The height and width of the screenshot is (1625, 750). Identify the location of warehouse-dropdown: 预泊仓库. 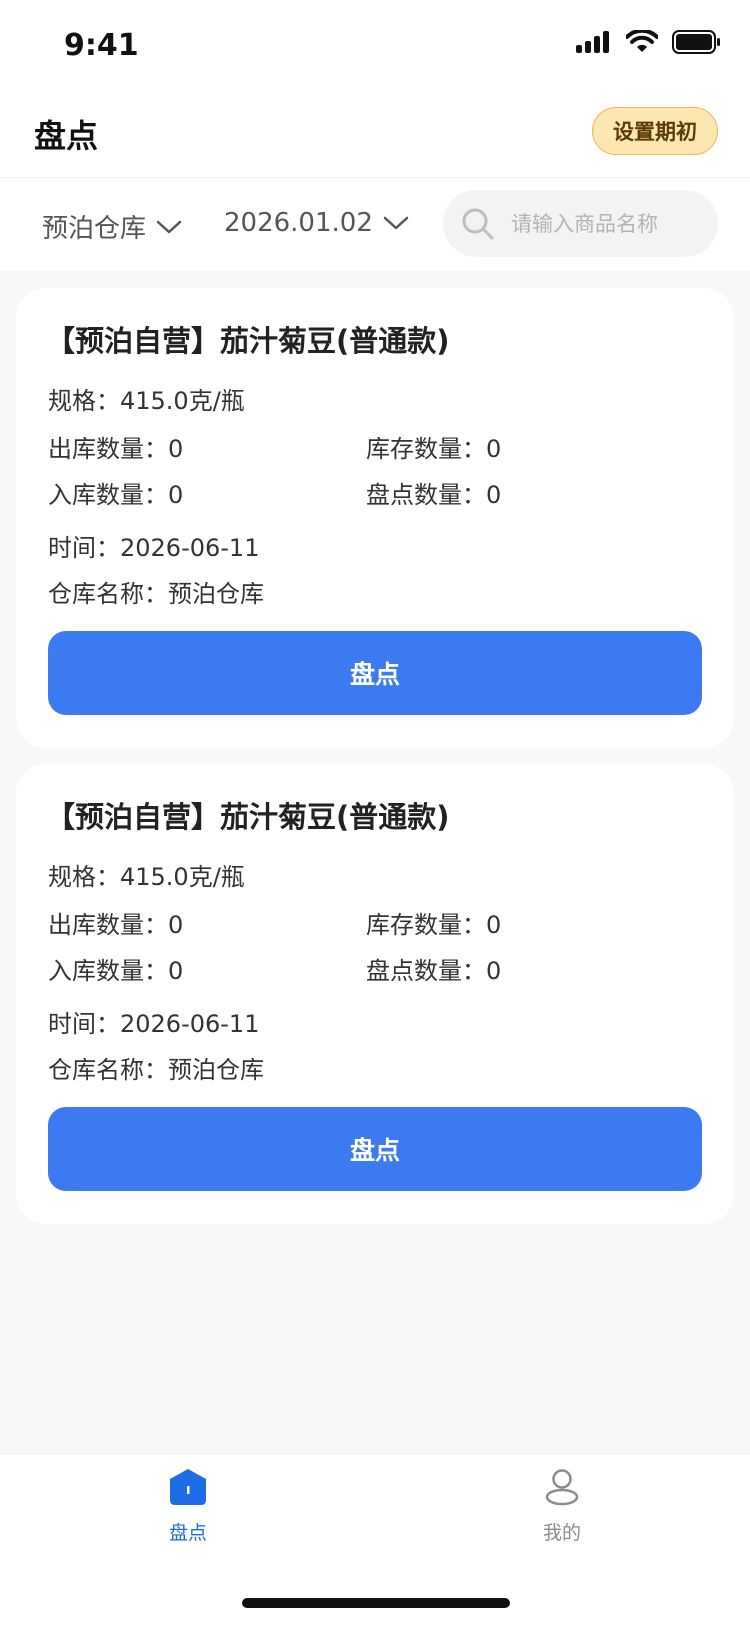
(112, 226).